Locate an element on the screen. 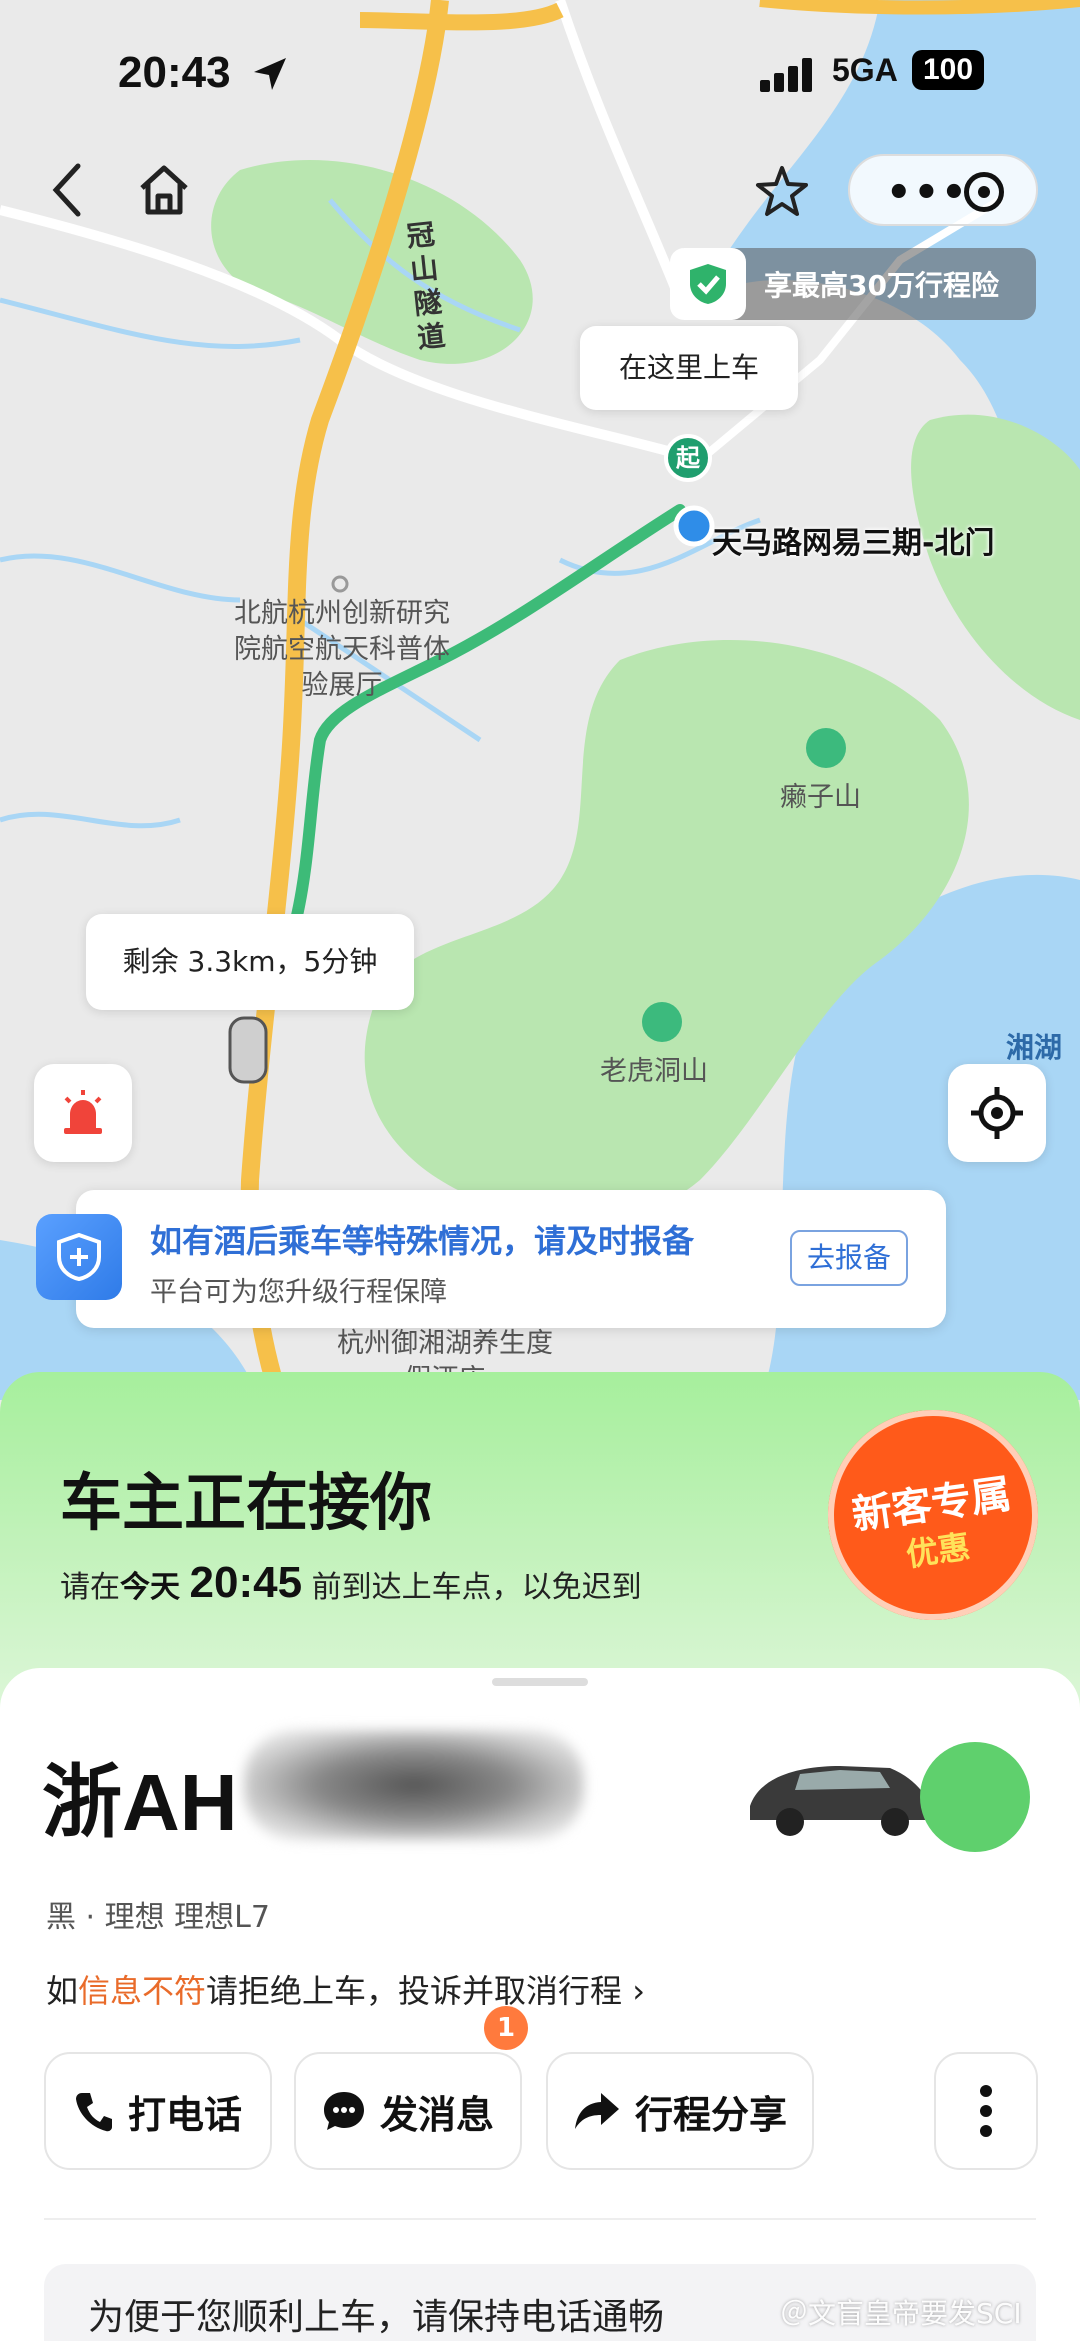 The image size is (1080, 2341). start-marker: 起 is located at coordinates (688, 458).